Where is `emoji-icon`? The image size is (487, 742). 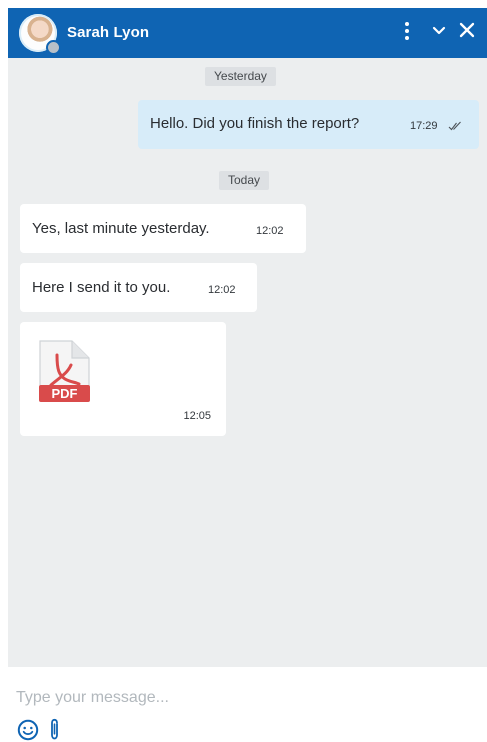
emoji-icon is located at coordinates (28, 730).